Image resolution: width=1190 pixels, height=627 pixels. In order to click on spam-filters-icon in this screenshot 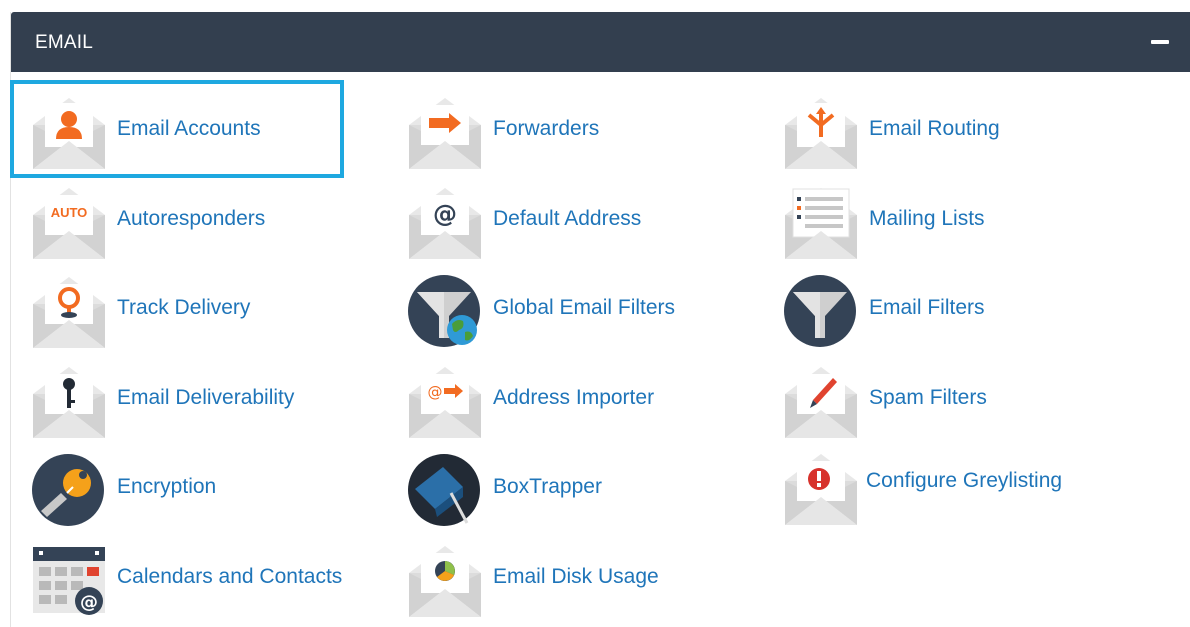, I will do `click(821, 402)`.